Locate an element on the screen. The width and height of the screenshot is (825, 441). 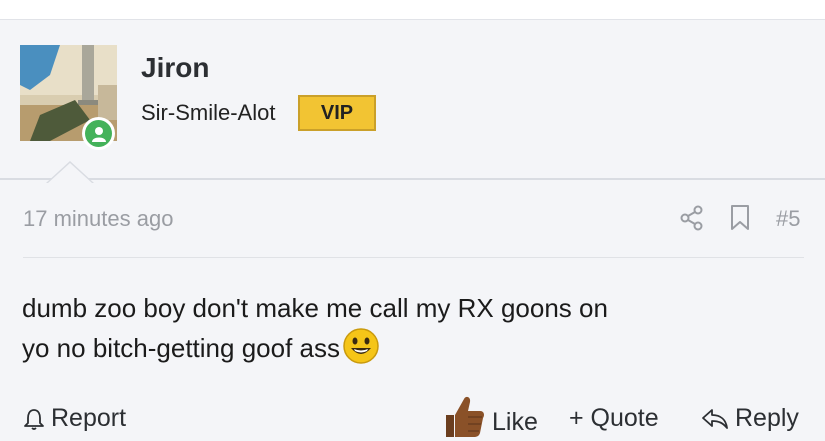
user-title: Sir-Smile-Alot is located at coordinates (208, 112).